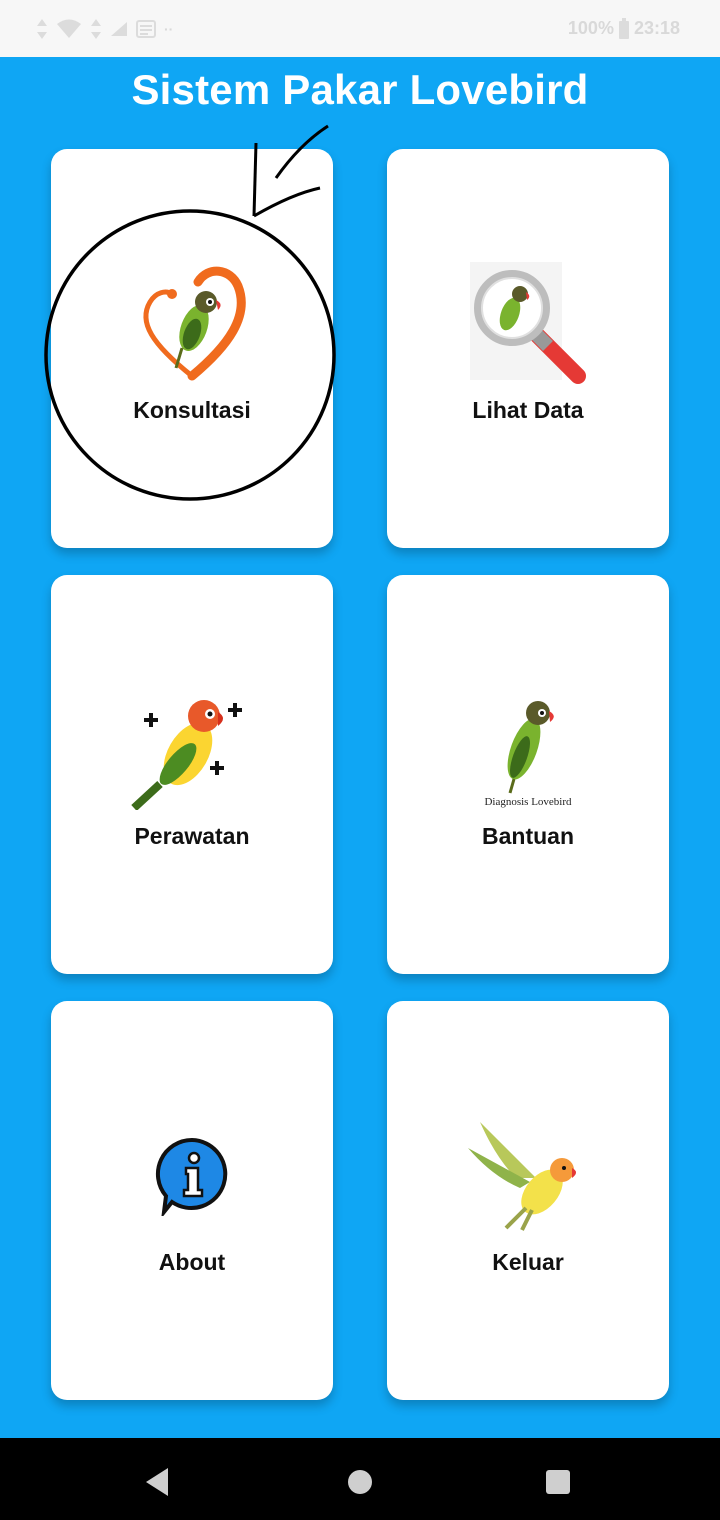 The width and height of the screenshot is (720, 1520). What do you see at coordinates (192, 836) in the screenshot?
I see `menu-label-perawatan: Perawatan` at bounding box center [192, 836].